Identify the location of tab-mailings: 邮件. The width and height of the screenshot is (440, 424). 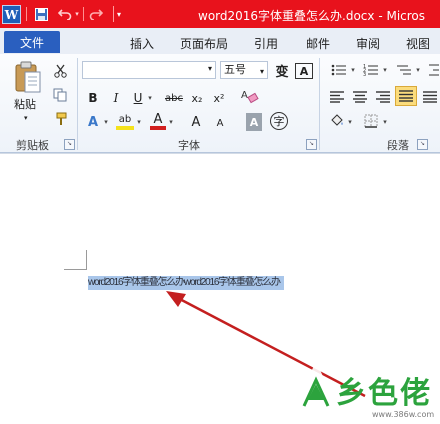
(318, 43).